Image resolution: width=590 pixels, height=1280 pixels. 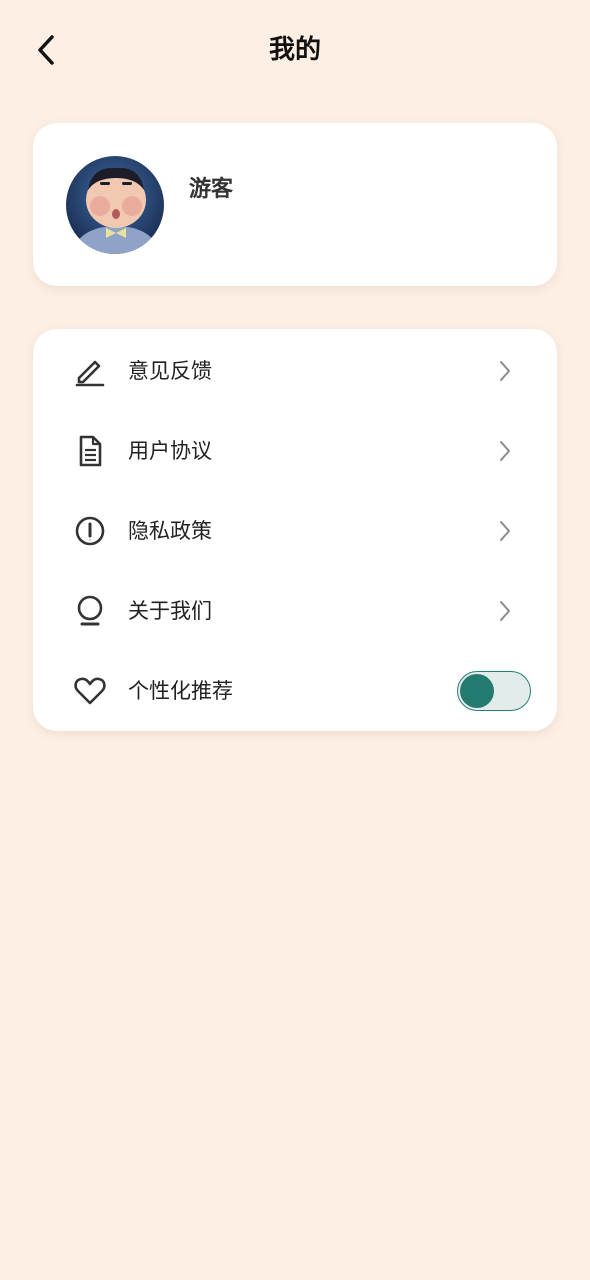 I want to click on document-icon, so click(x=90, y=451).